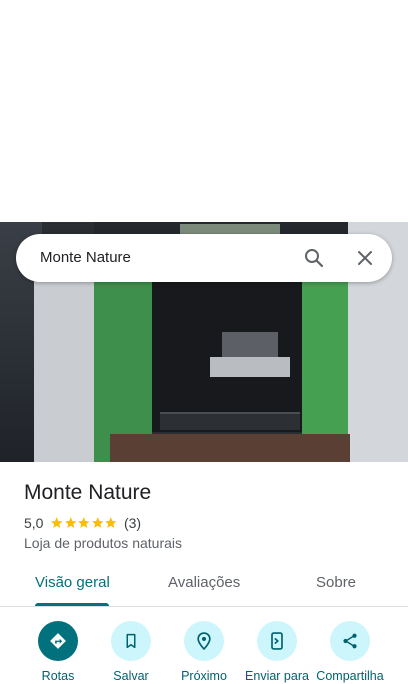 The width and height of the screenshot is (408, 684). Describe the element at coordinates (34, 523) in the screenshot. I see `rating-value: 5,0` at that location.